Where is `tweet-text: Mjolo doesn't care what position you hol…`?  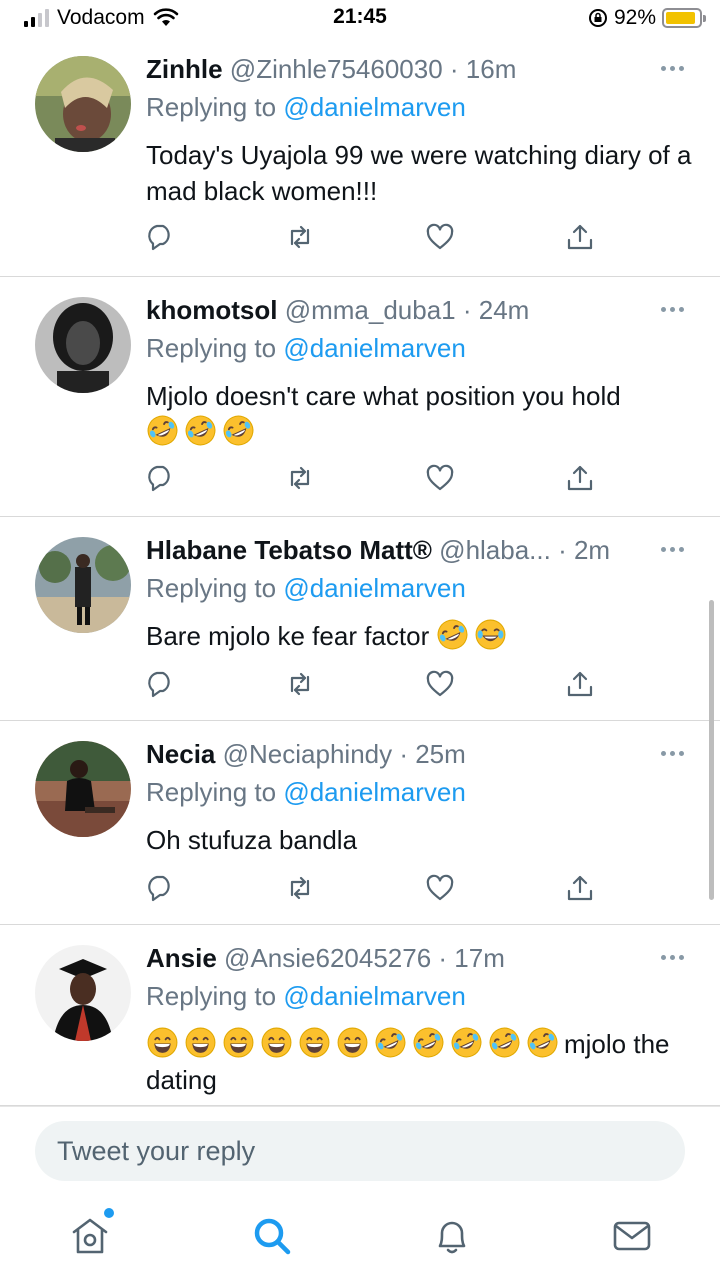
tweet-text: Mjolo doesn't care what position you hol… is located at coordinates (383, 396).